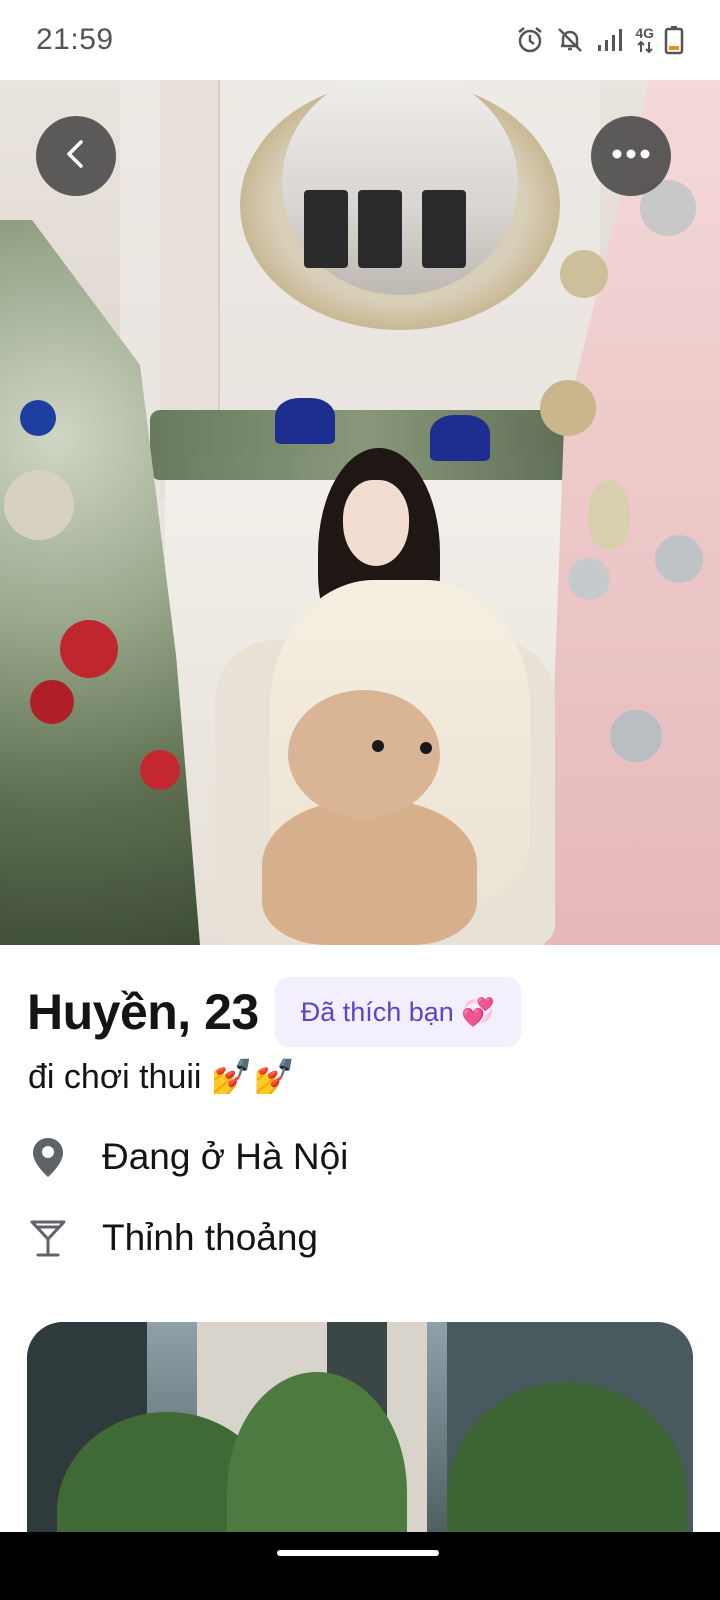 The image size is (720, 1600). I want to click on network-4g-icon: 4G, so click(644, 40).